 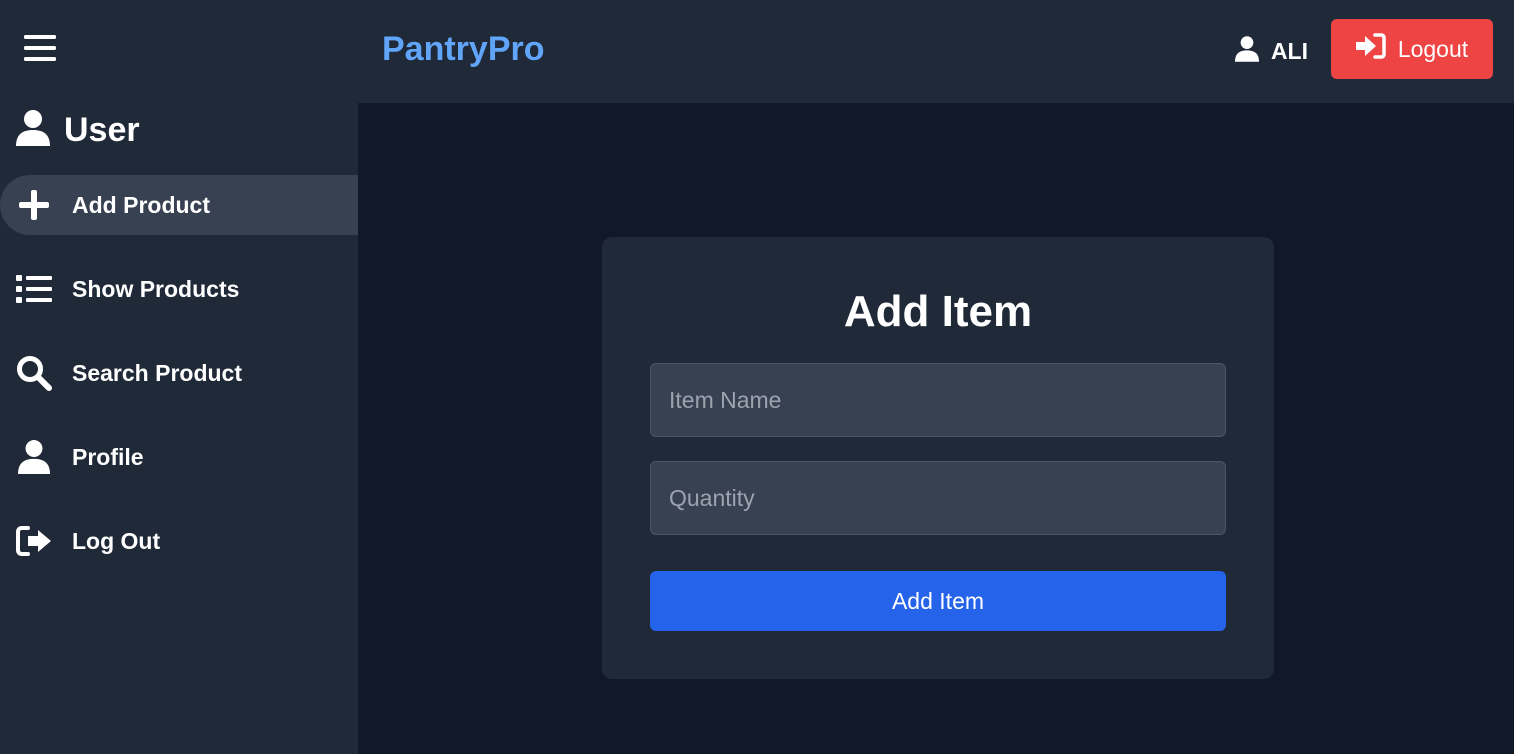 I want to click on item-name-input, so click(x=938, y=400).